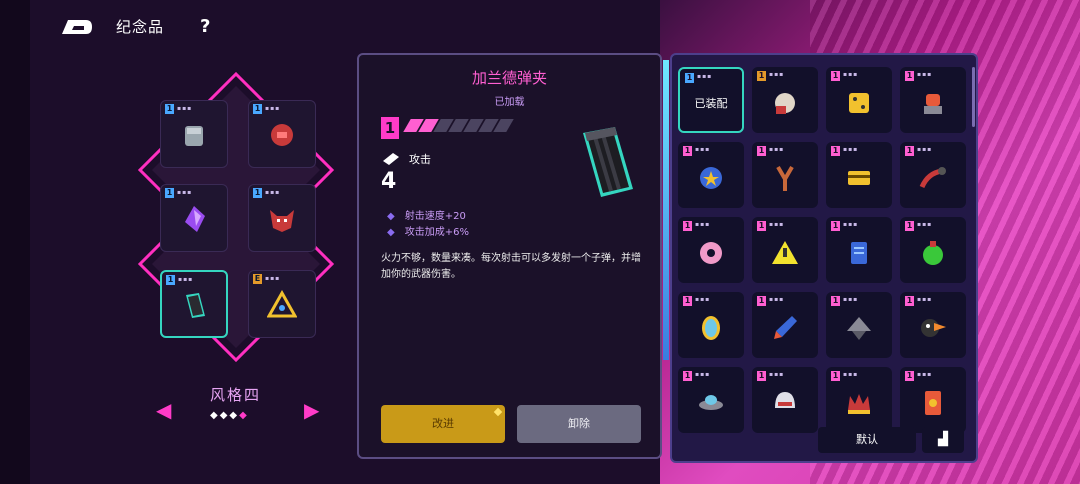 This screenshot has height=484, width=1080. What do you see at coordinates (509, 78) in the screenshot?
I see `item-name: 加兰德弹夹` at bounding box center [509, 78].